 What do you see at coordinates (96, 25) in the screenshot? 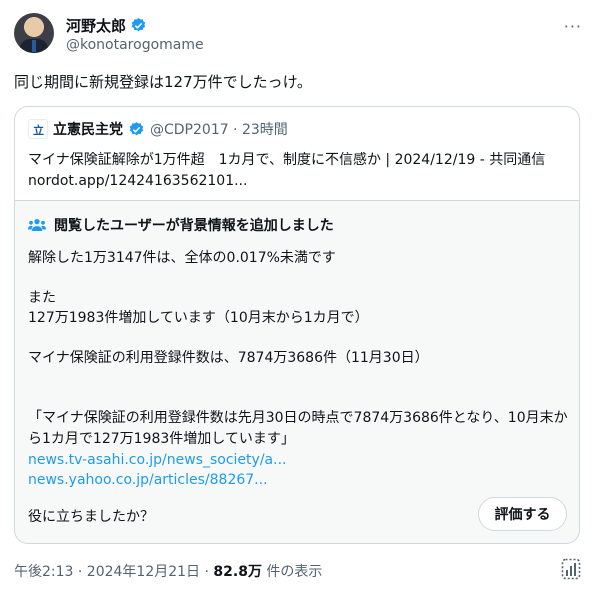
I see `author-display-name: 河野太郎` at bounding box center [96, 25].